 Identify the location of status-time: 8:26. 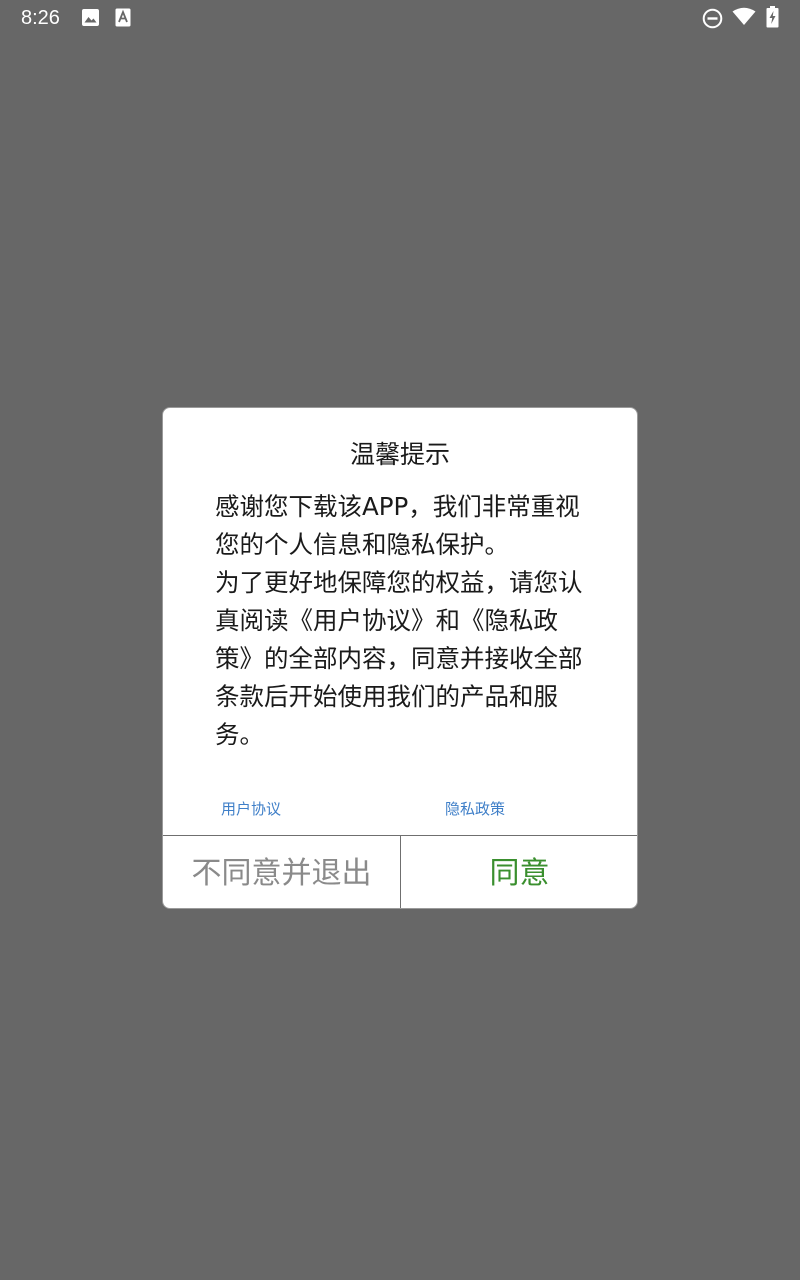
(40, 18).